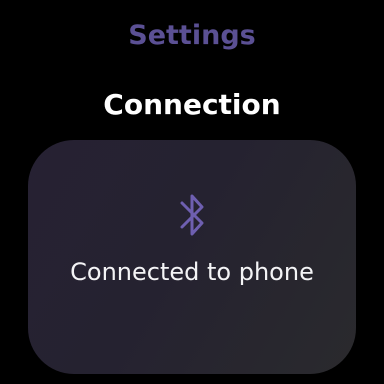  Describe the element at coordinates (192, 215) in the screenshot. I see `bluetooth-icon` at that location.